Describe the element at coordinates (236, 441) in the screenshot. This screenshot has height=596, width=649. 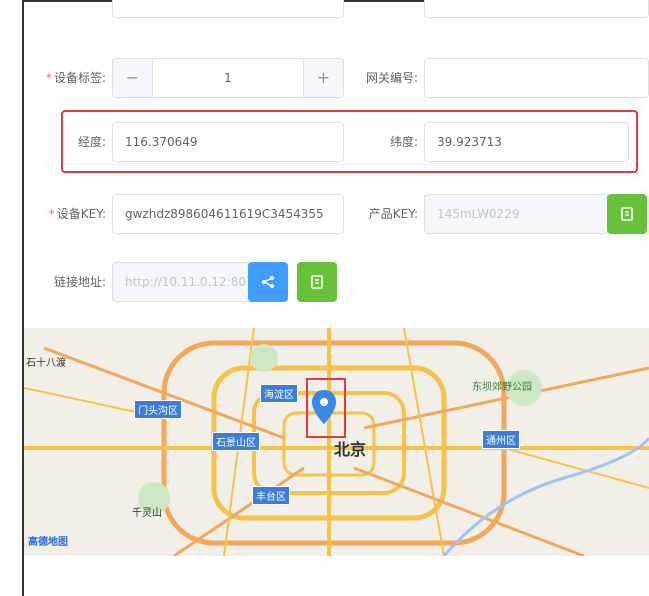
I see `district-label: 石景山区` at that location.